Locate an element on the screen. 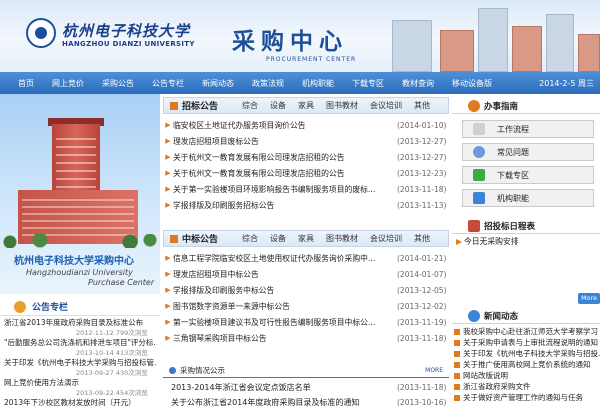 The height and width of the screenshot is (410, 600). list-item: 2013年下沙校区教材发放时间（开元） is located at coordinates (80, 403).